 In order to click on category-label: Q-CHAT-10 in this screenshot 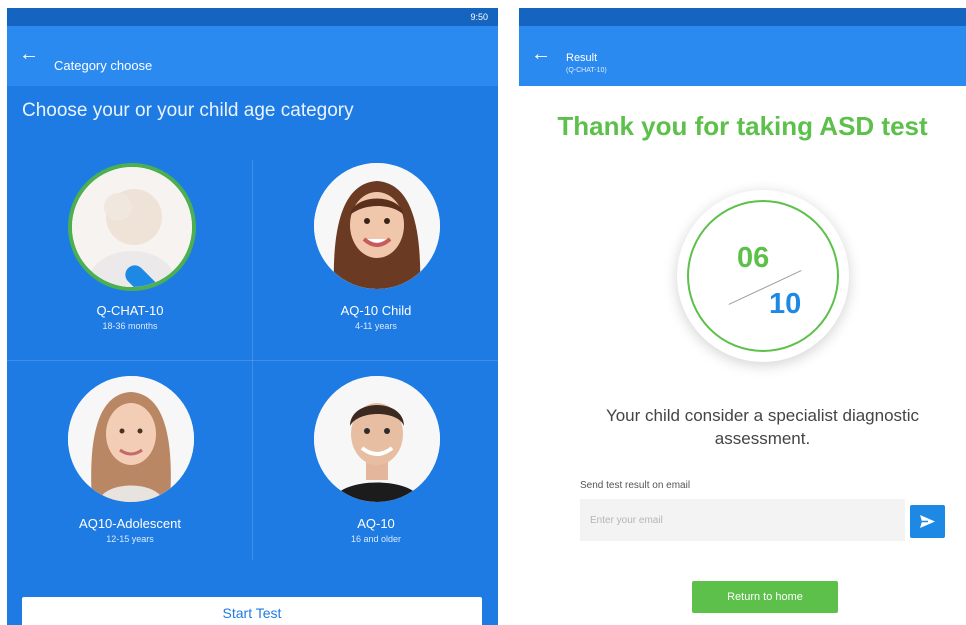, I will do `click(130, 310)`.